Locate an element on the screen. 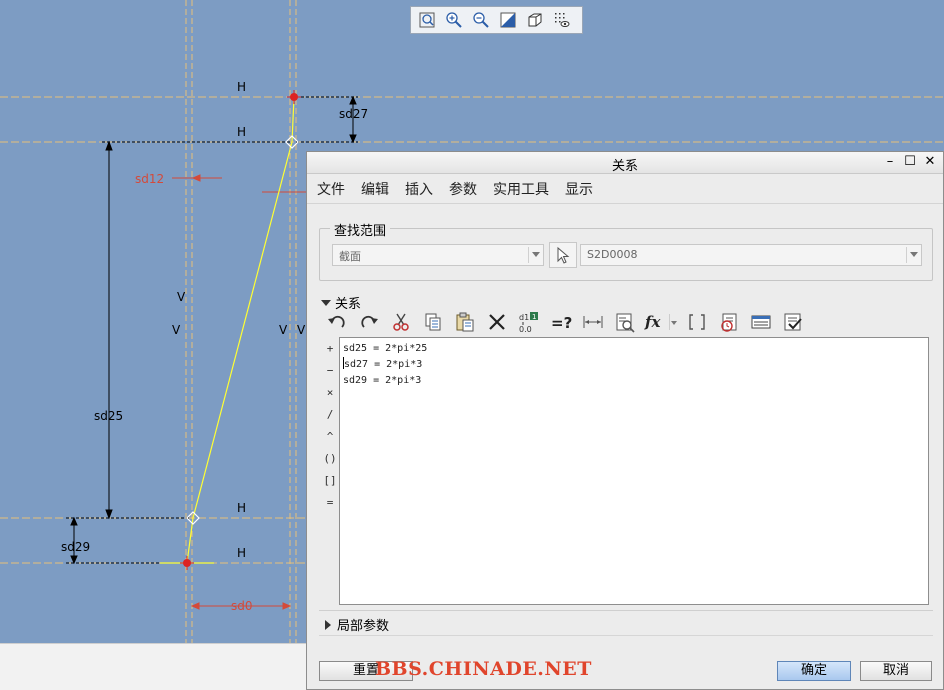 The image size is (944, 690). relation-line-3: sd29 = 2*pi*3 is located at coordinates (634, 381).